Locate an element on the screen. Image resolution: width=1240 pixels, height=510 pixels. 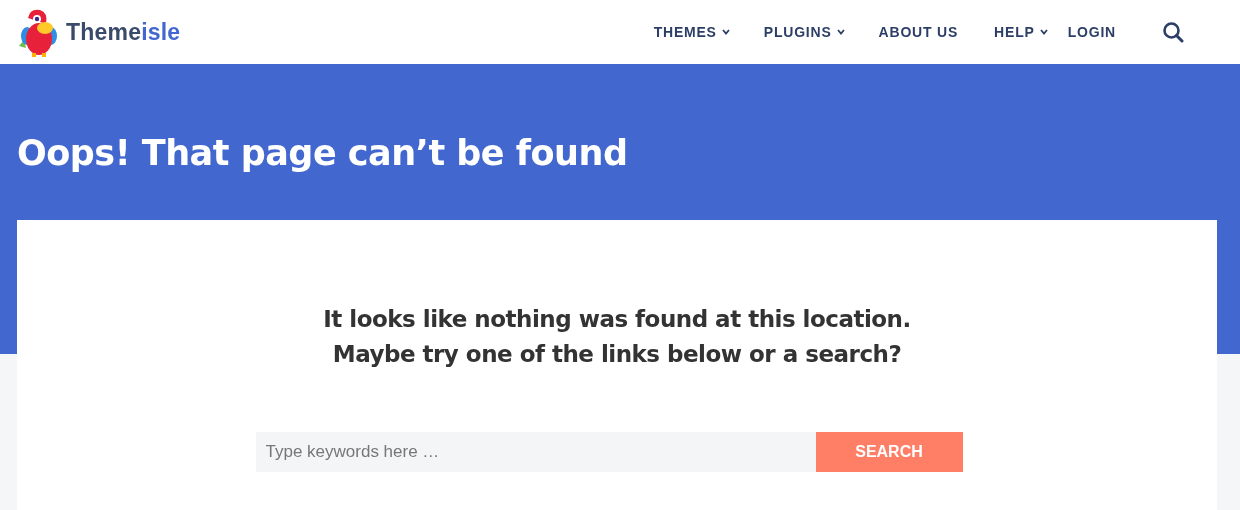
search-icon is located at coordinates (1173, 32).